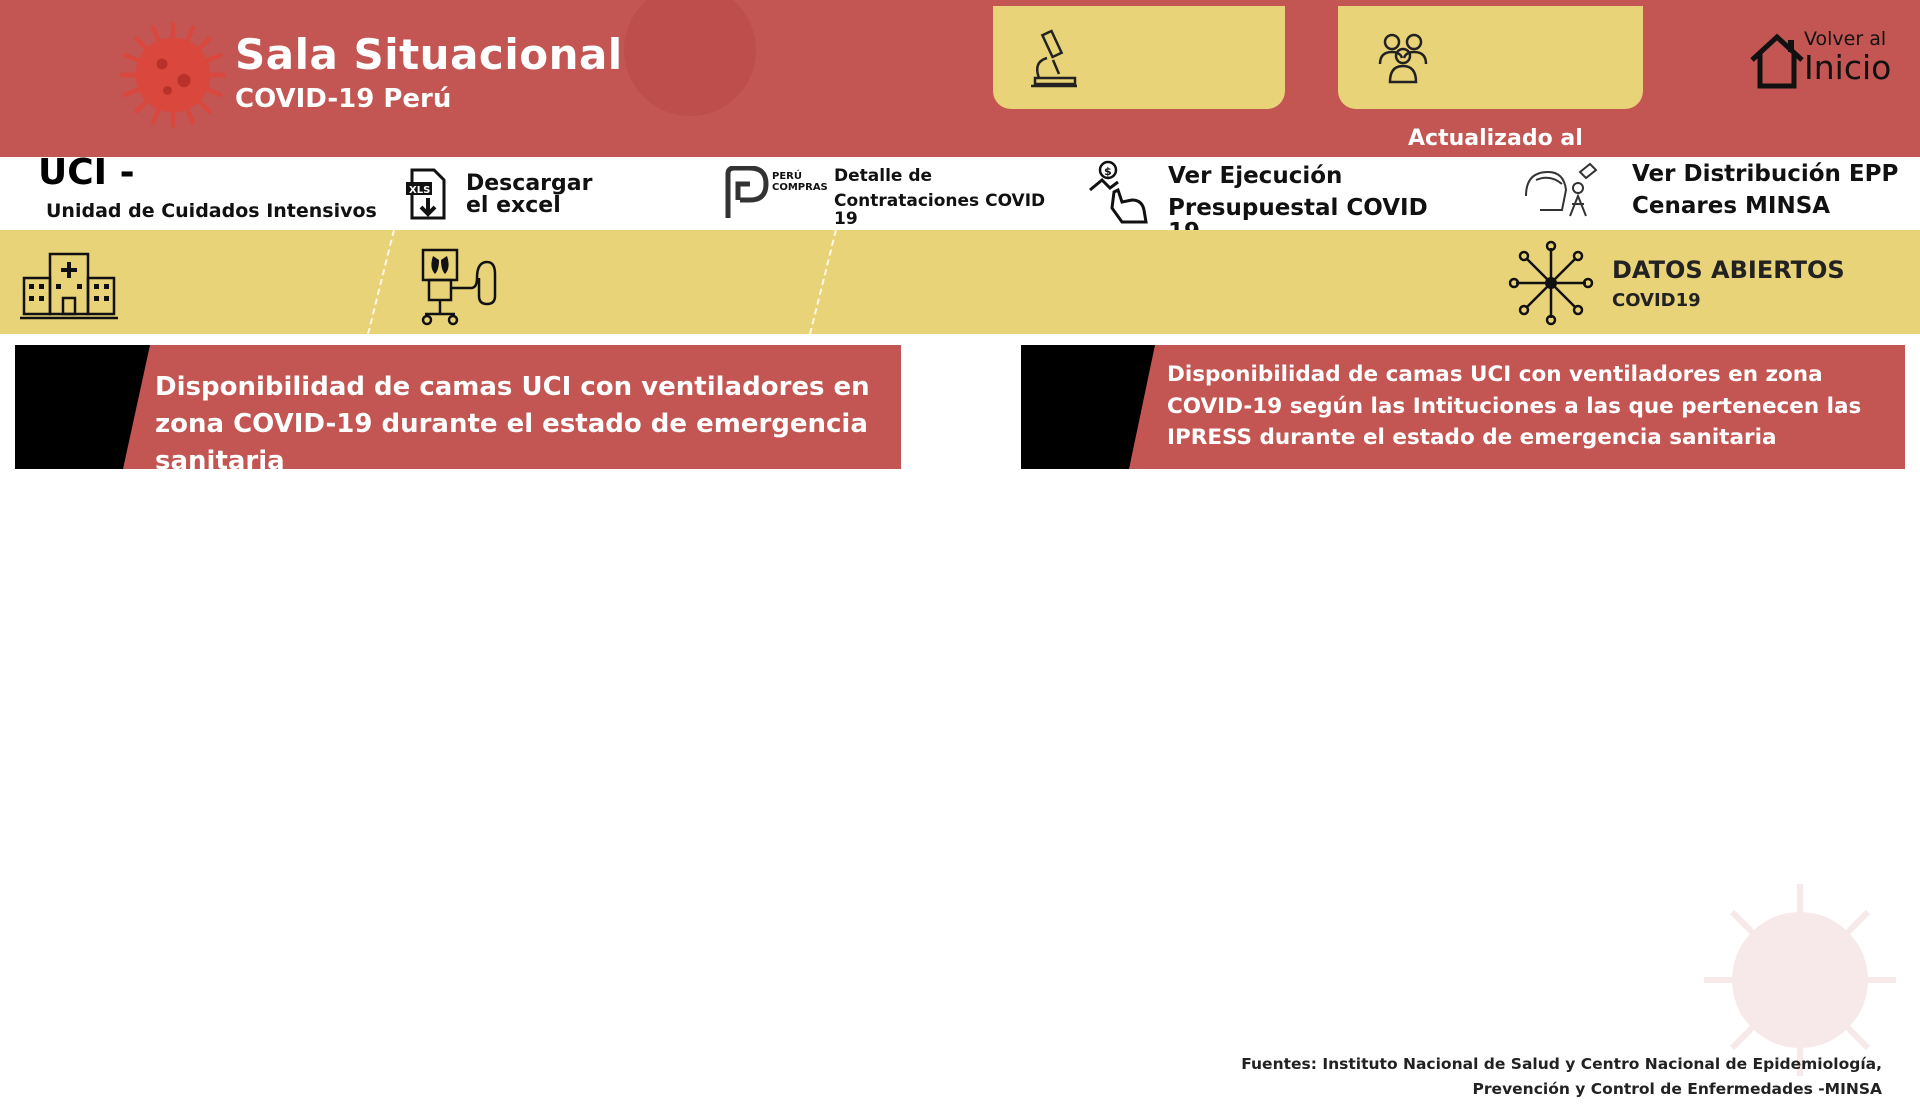  What do you see at coordinates (1800, 980) in the screenshot?
I see `background-virus-icon` at bounding box center [1800, 980].